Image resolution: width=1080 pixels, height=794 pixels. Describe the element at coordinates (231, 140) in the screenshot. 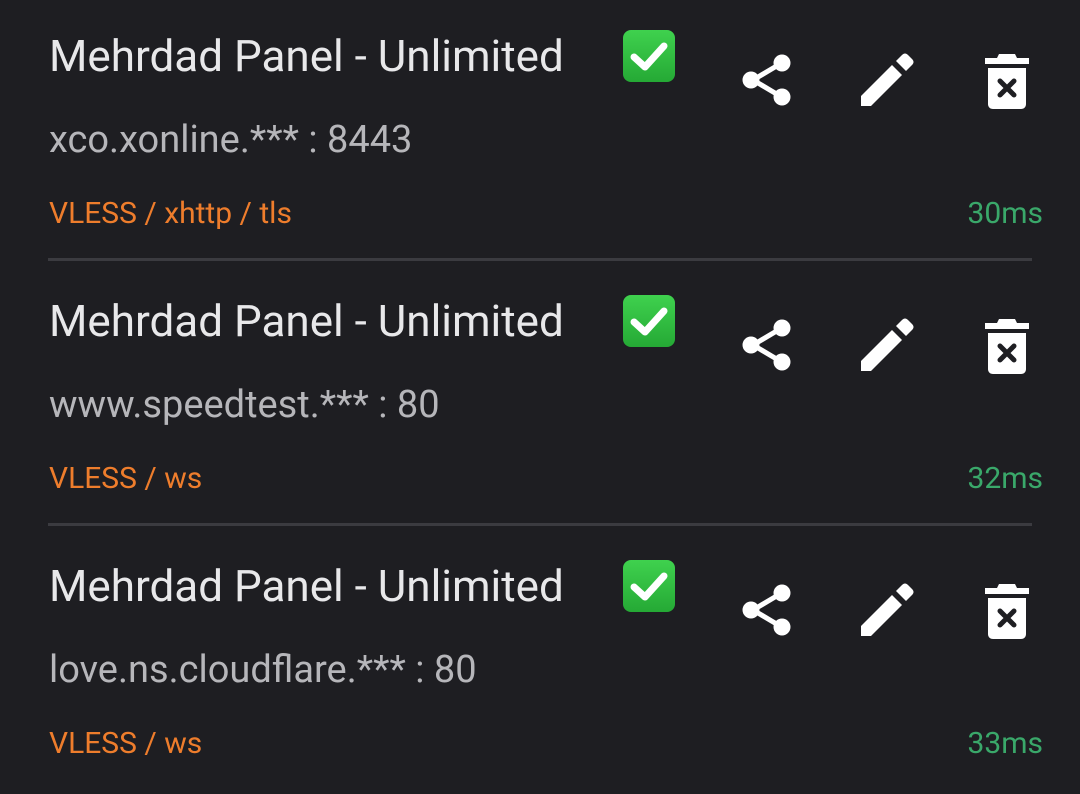

I see `server-address: xco.xonline.*** : 8443` at that location.